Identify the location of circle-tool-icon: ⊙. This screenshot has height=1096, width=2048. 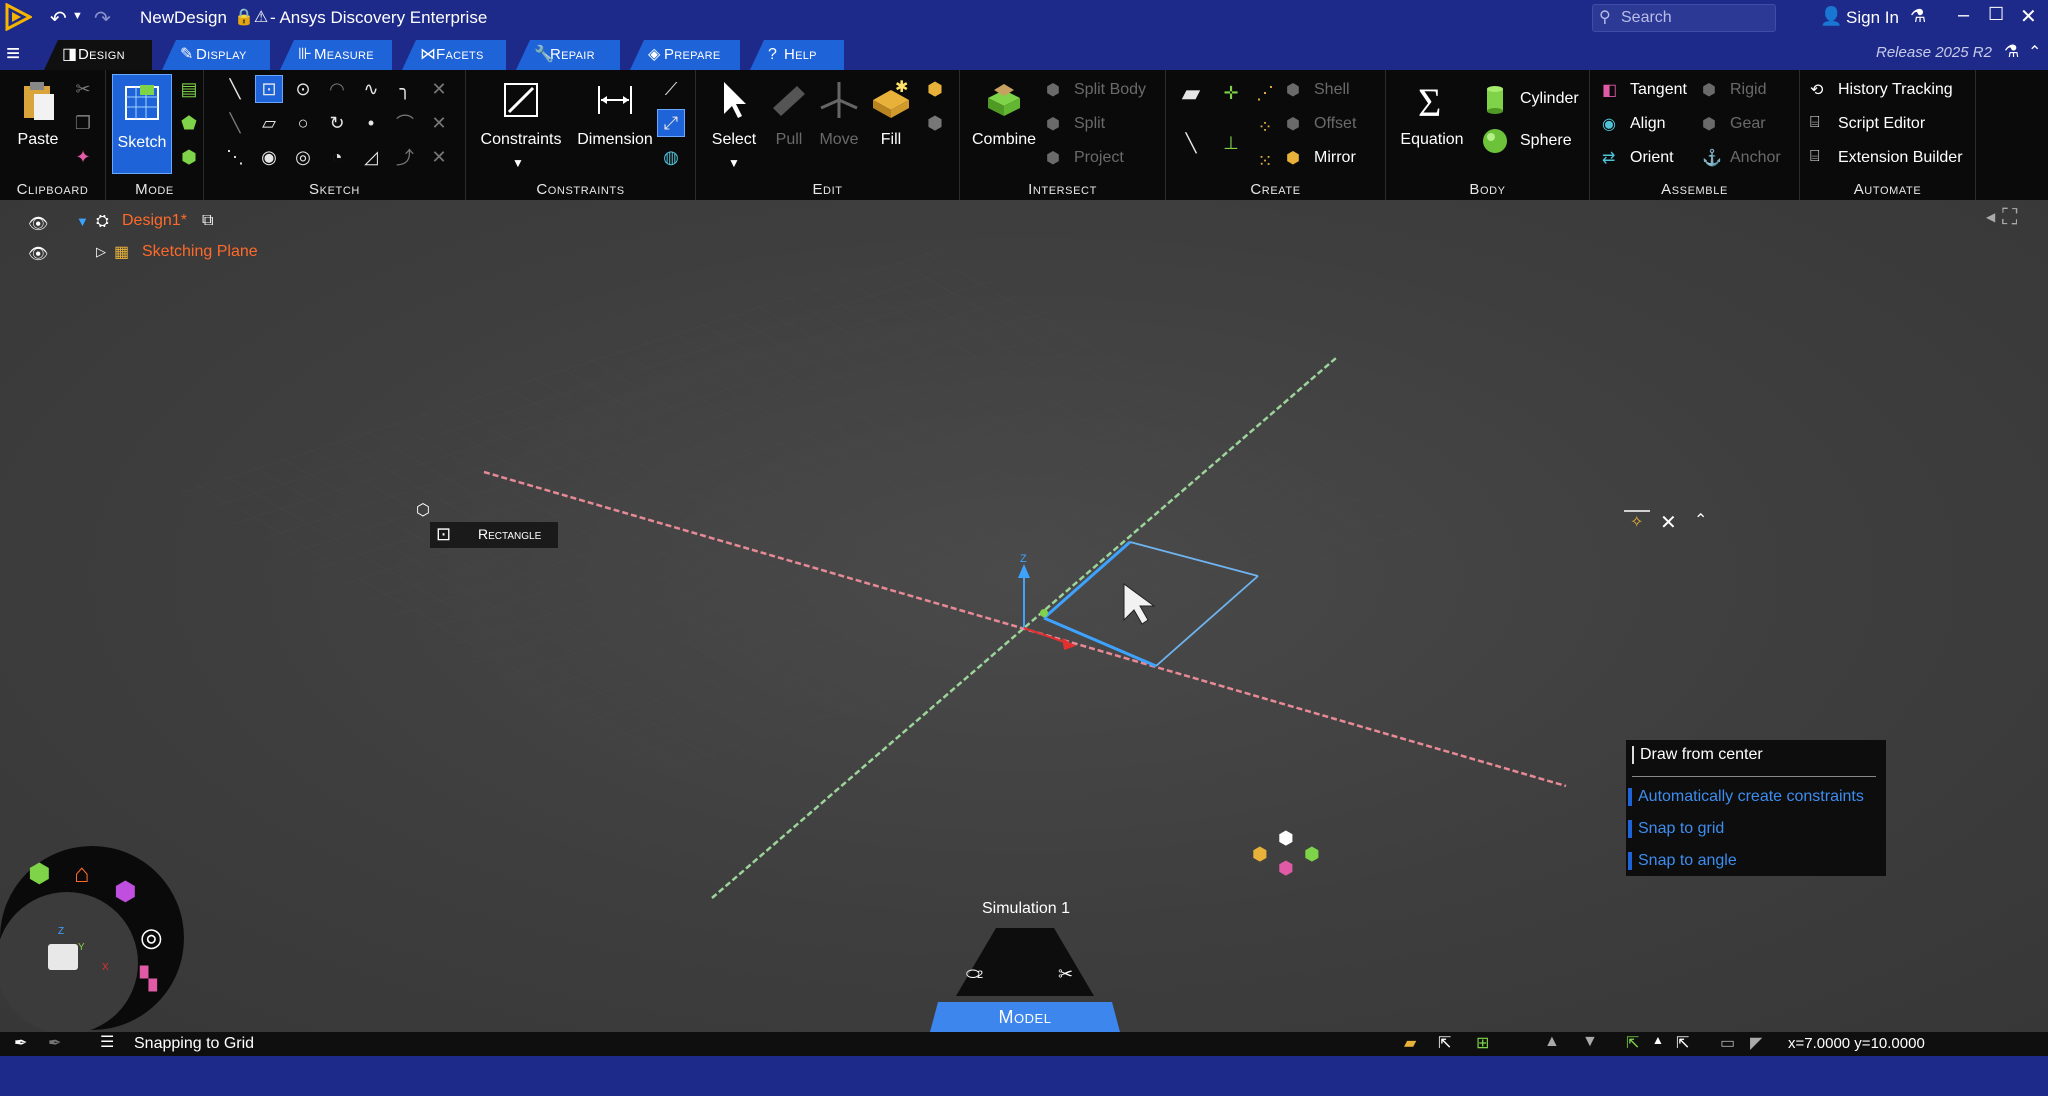
(303, 89).